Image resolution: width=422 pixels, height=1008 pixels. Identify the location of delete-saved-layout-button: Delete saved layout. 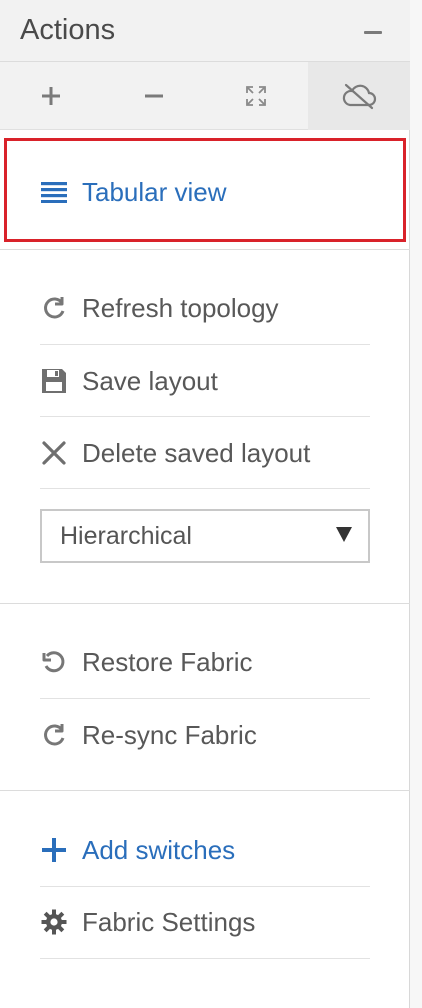
(205, 453).